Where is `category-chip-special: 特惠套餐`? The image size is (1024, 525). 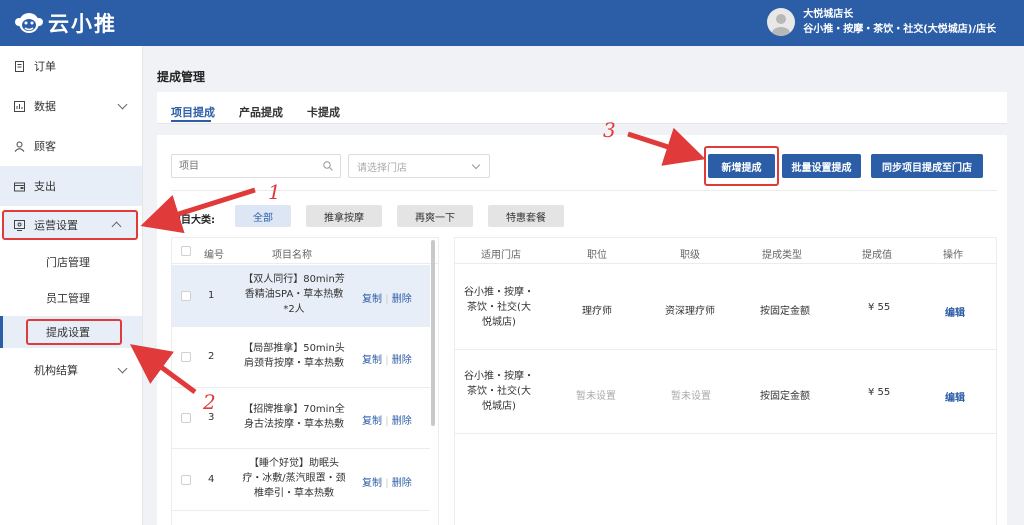
category-chip-special: 特惠套餐 is located at coordinates (526, 216).